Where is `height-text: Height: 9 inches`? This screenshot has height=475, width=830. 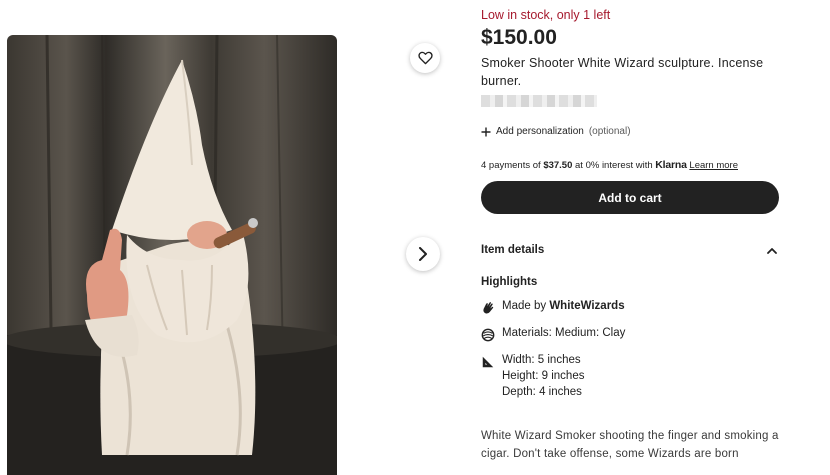
height-text: Height: 9 inches is located at coordinates (543, 376).